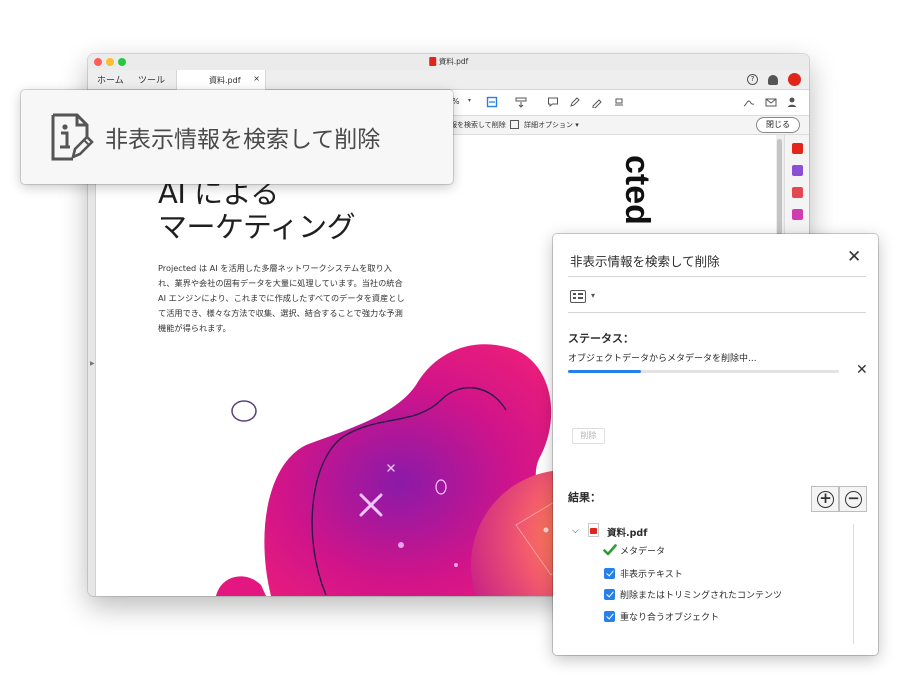  I want to click on scroll-mode-icon, so click(521, 102).